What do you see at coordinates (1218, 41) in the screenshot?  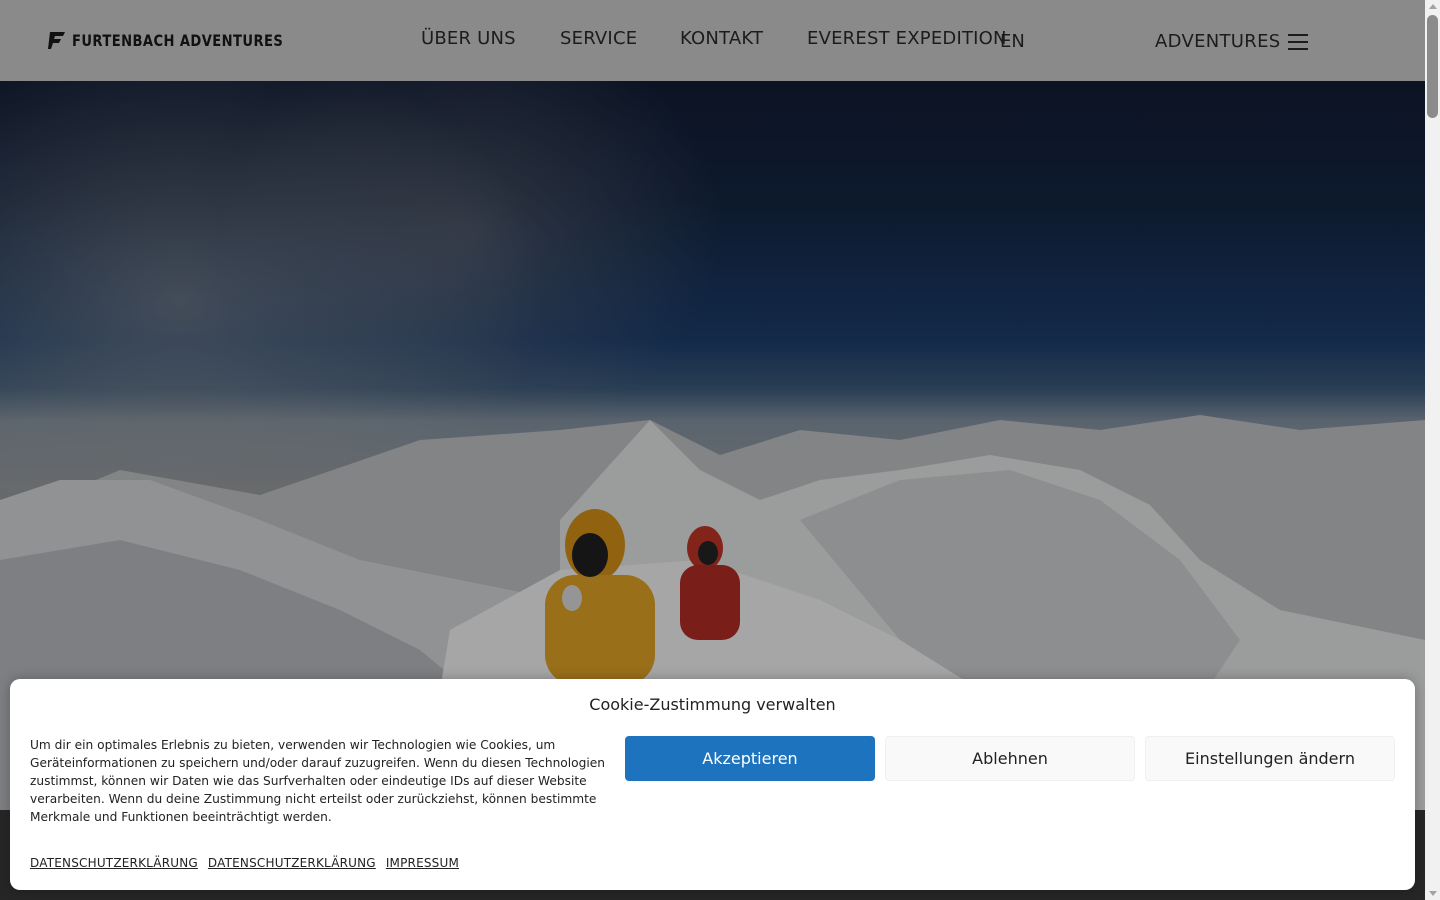 I see `adventures-label: ADVENTURES` at bounding box center [1218, 41].